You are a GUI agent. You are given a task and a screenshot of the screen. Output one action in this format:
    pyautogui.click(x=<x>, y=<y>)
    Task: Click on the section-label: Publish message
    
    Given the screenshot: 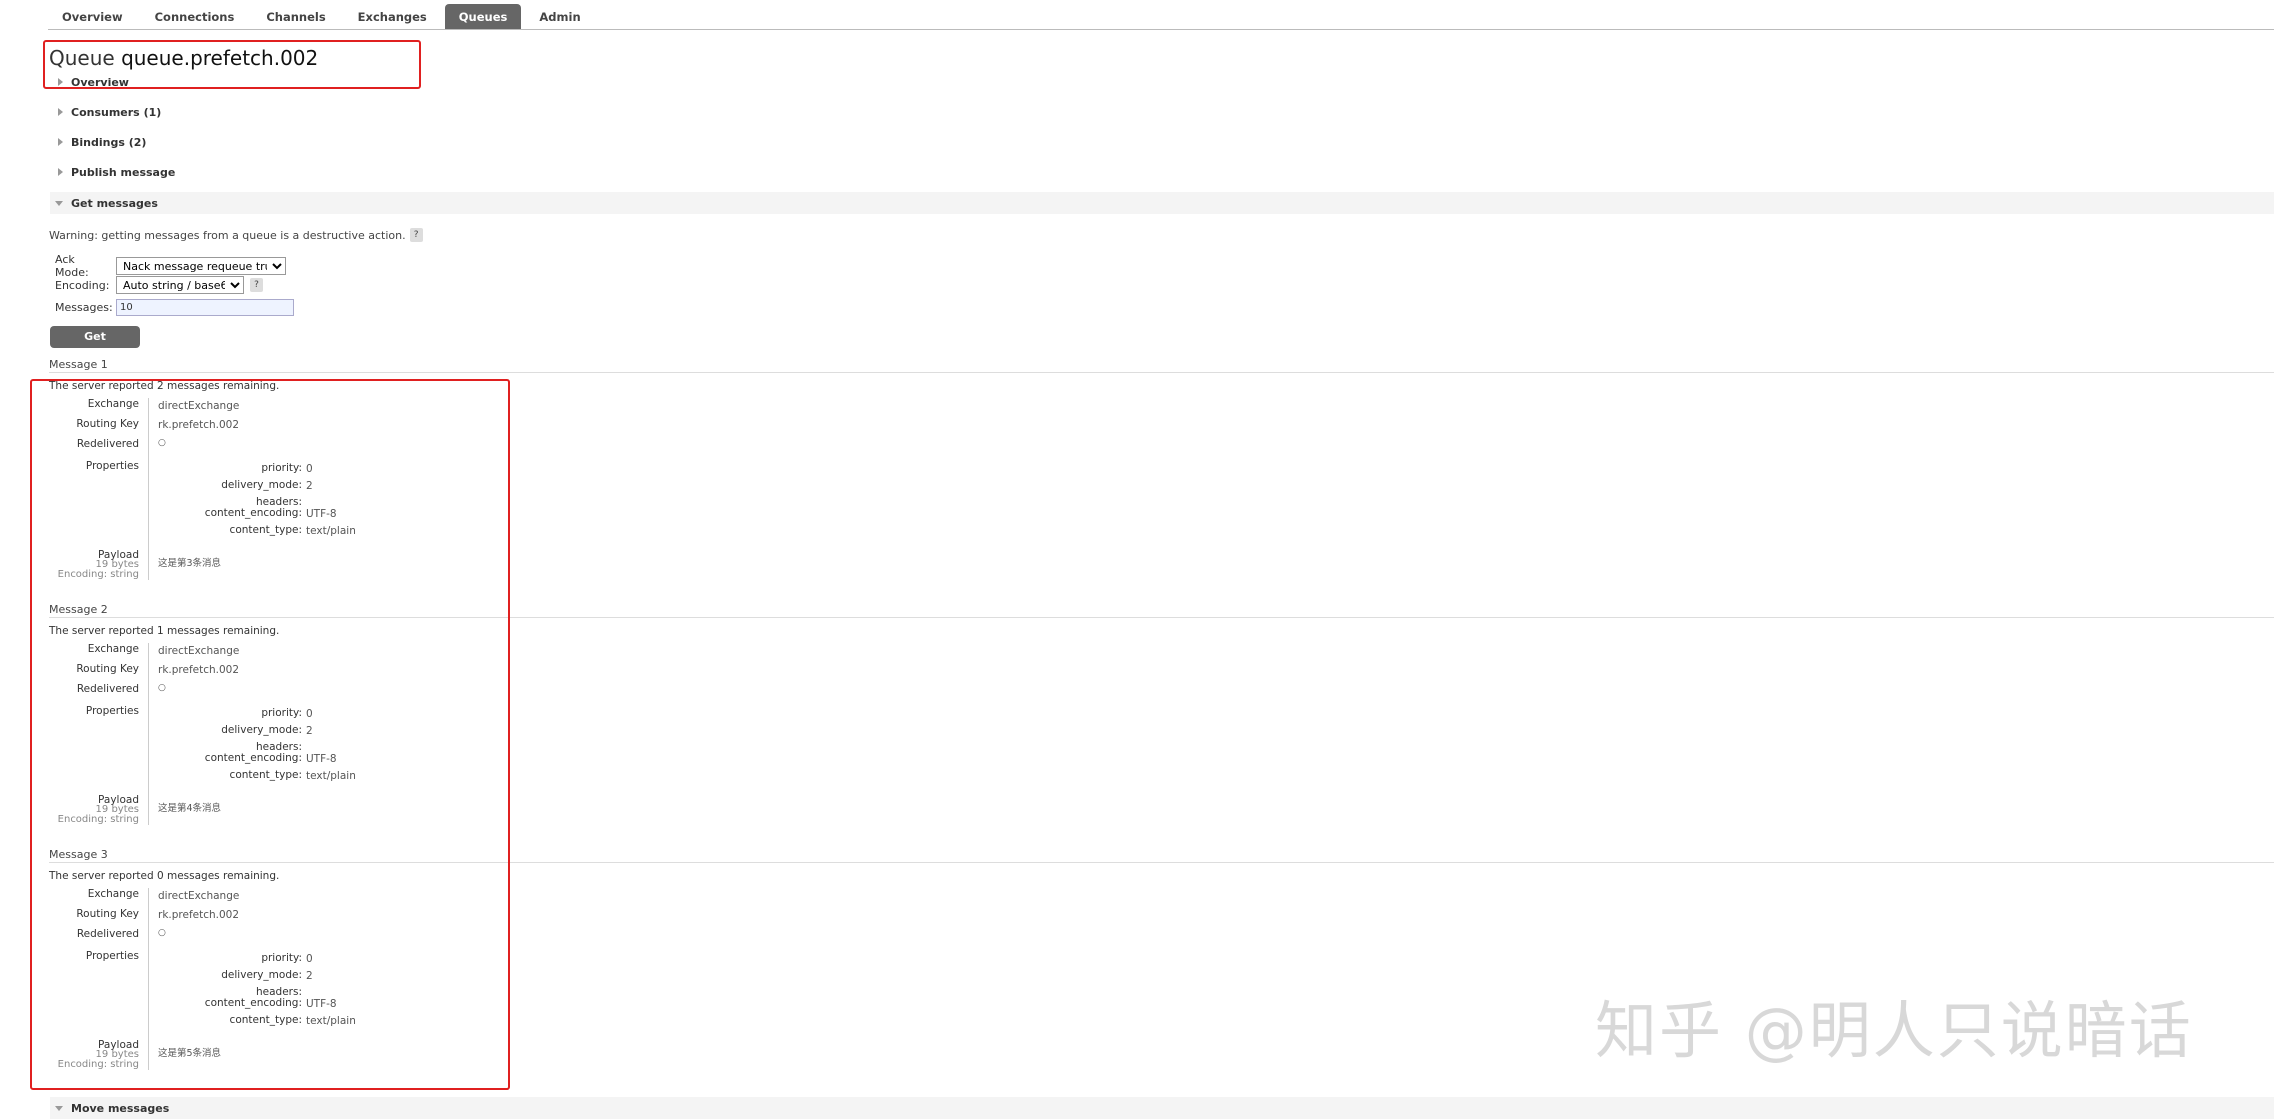 What is the action you would take?
    pyautogui.click(x=123, y=172)
    